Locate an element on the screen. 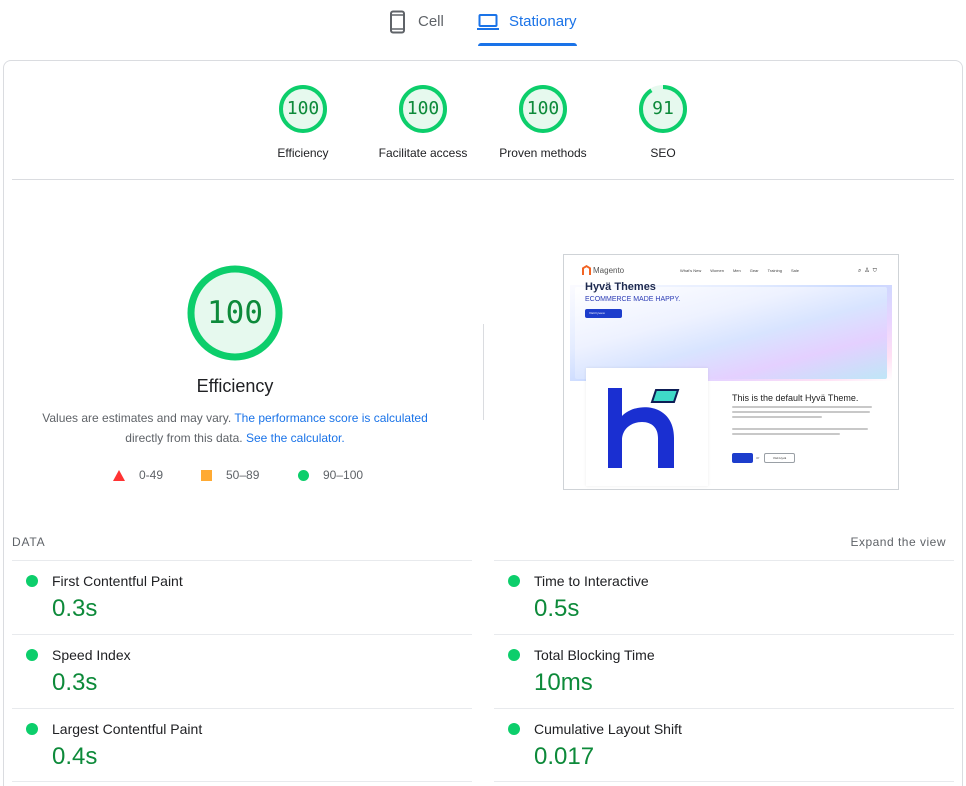 This screenshot has width=966, height=786. gauge-label: SEO is located at coordinates (663, 153).